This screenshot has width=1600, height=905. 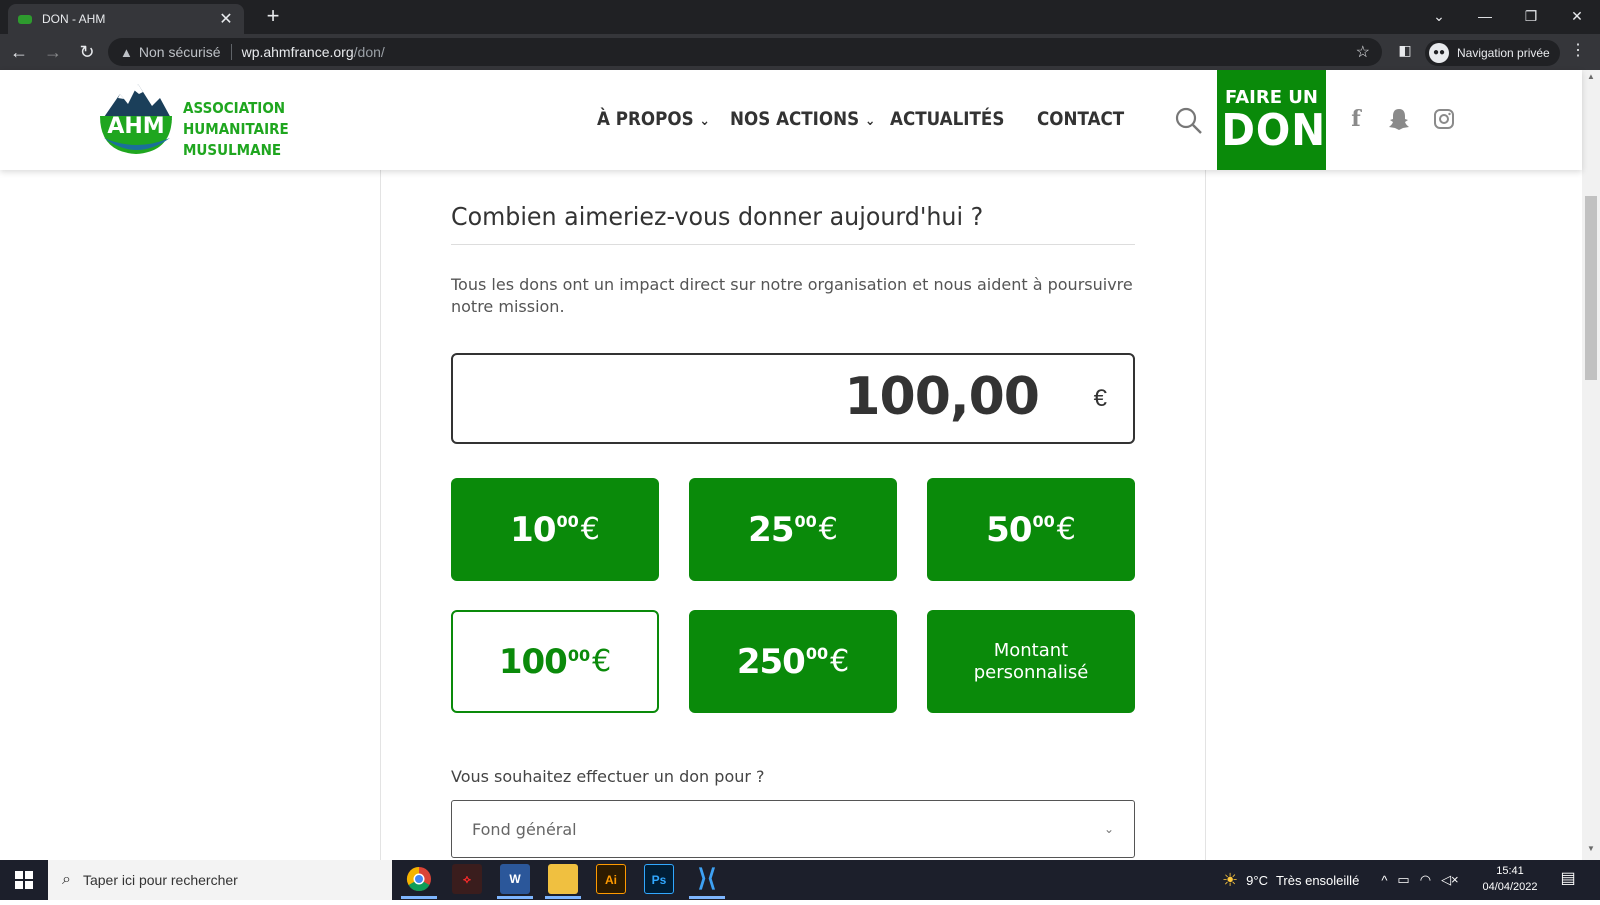 I want to click on photoshop-icon: Ps, so click(x=659, y=879).